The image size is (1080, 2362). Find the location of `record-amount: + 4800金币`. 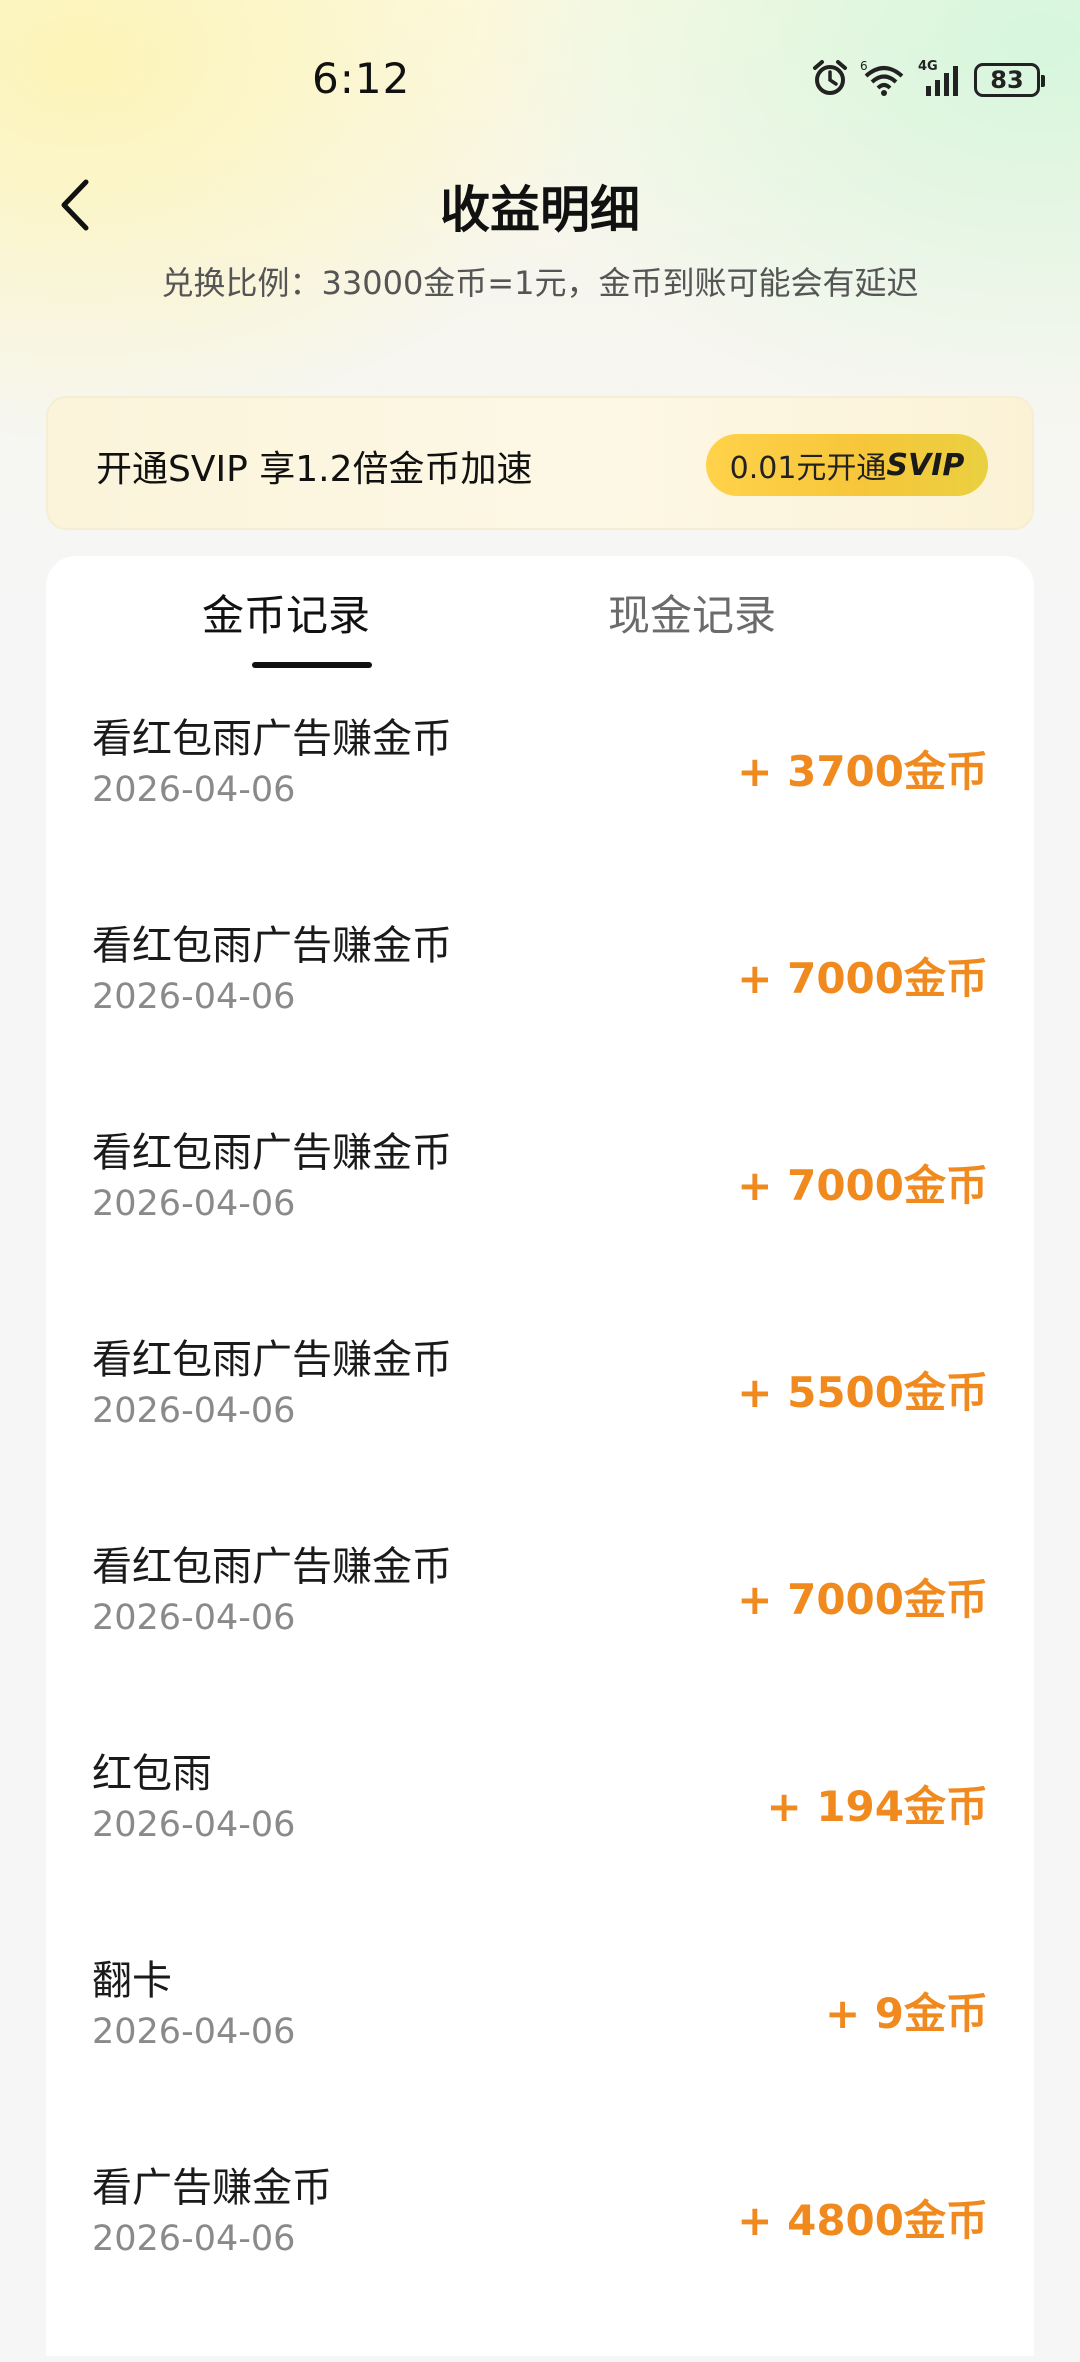

record-amount: + 4800金币 is located at coordinates (862, 2220).